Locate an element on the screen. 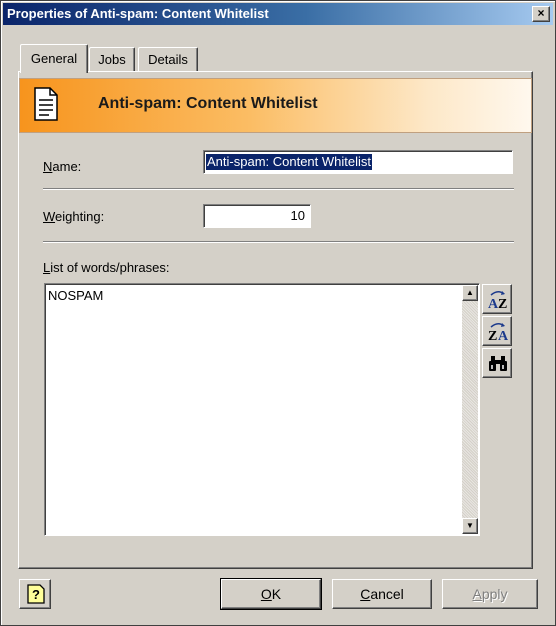  weighting-input: 10 is located at coordinates (257, 216).